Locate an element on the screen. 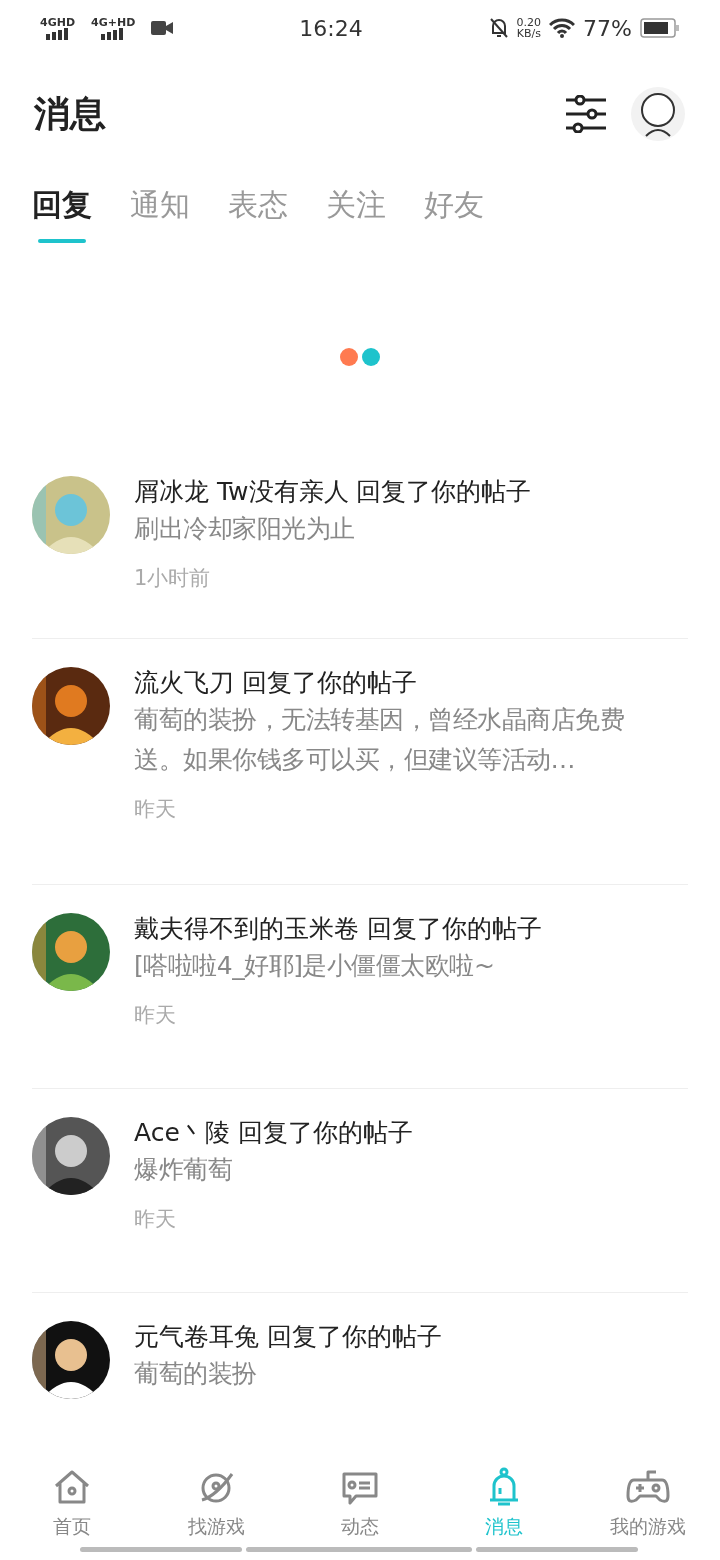 This screenshot has height=1560, width=720. message-time: 1小时前 is located at coordinates (173, 578).